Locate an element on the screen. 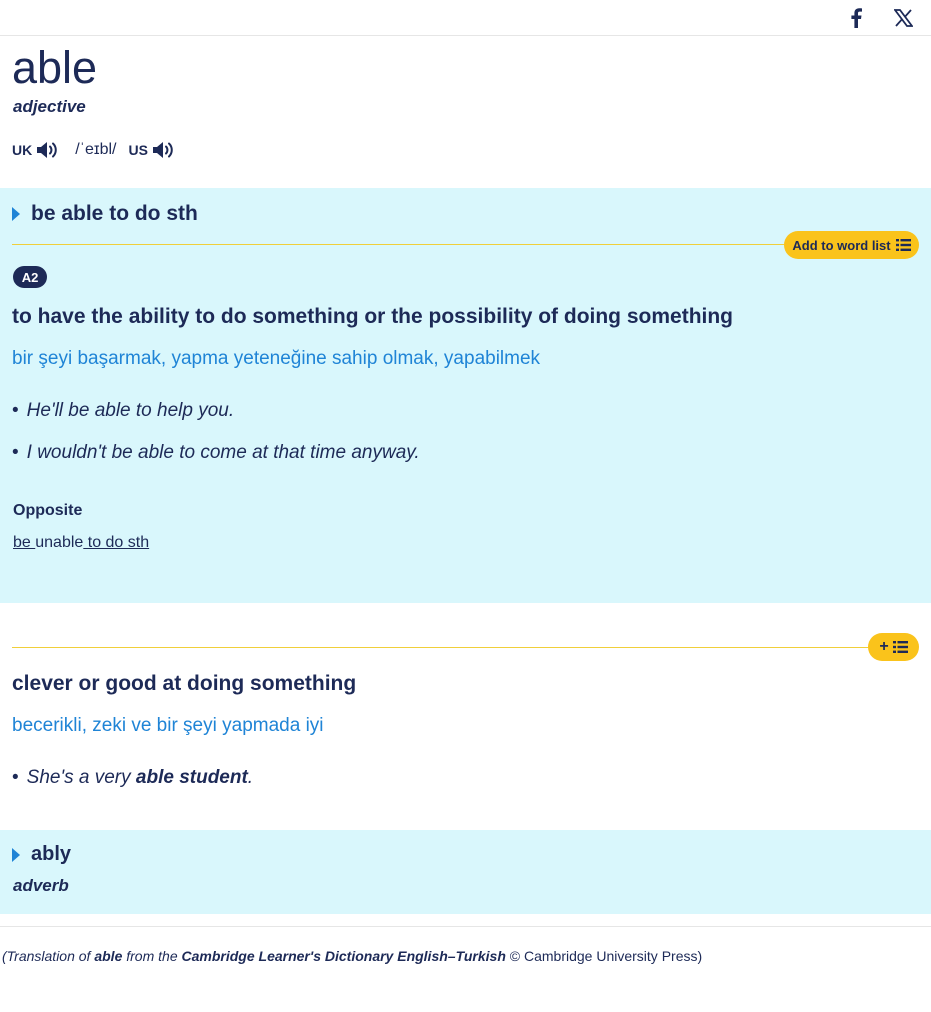 Image resolution: width=931 pixels, height=1012 pixels. ipa-transcription: /ˈeɪbl/ is located at coordinates (96, 149).